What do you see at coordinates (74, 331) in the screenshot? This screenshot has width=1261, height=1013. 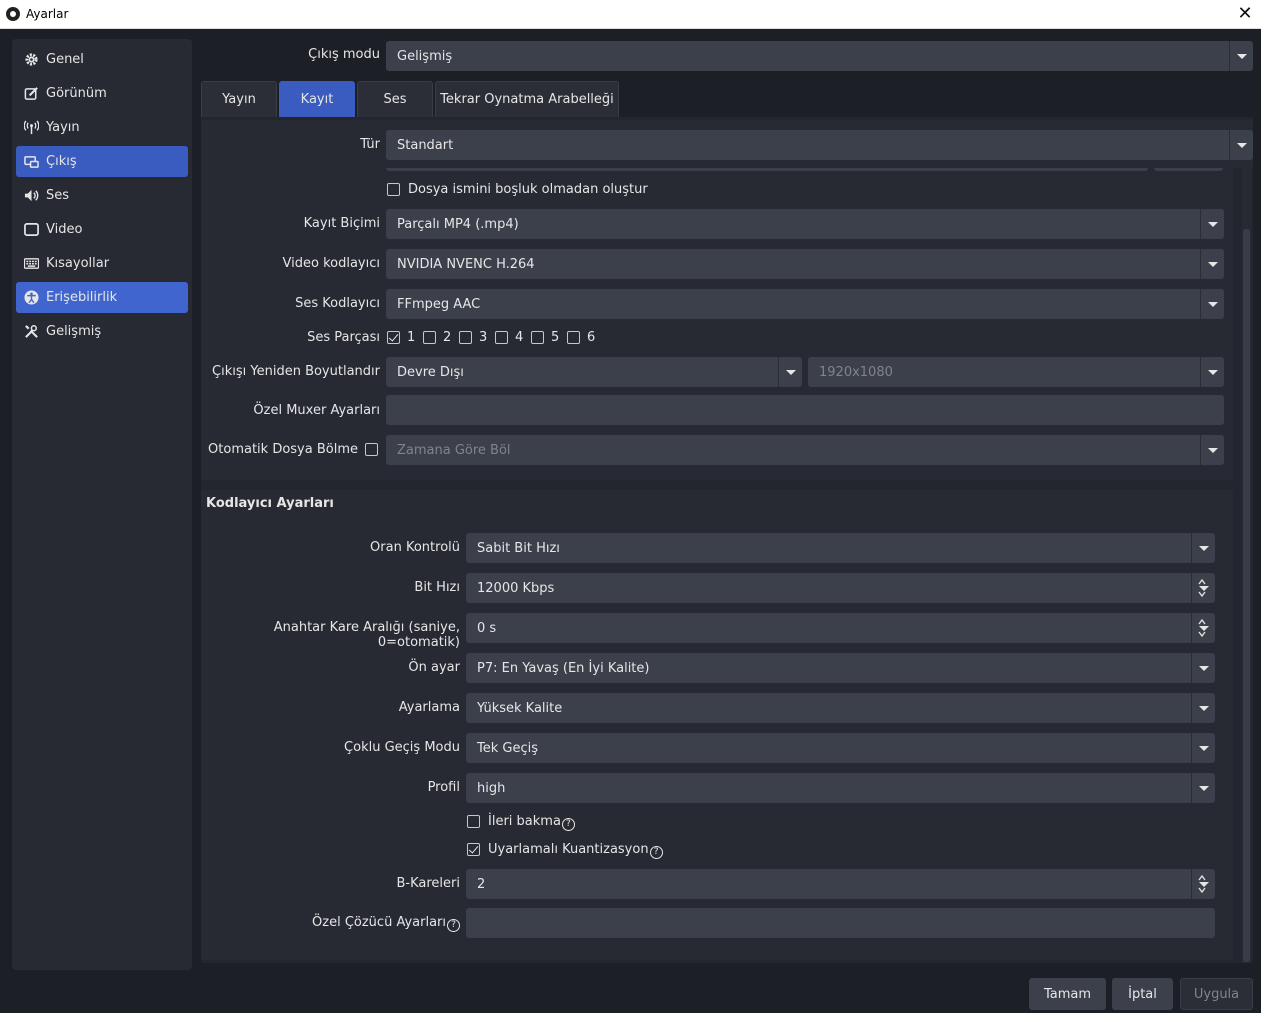 I see `sidebar-item-label: Gelişmiş` at bounding box center [74, 331].